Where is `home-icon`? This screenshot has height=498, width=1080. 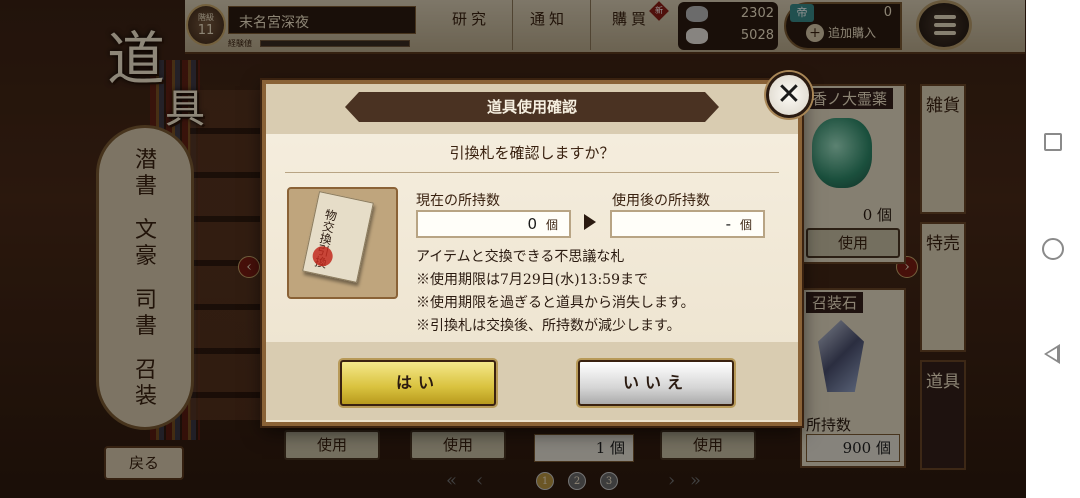
home-icon is located at coordinates (1053, 249).